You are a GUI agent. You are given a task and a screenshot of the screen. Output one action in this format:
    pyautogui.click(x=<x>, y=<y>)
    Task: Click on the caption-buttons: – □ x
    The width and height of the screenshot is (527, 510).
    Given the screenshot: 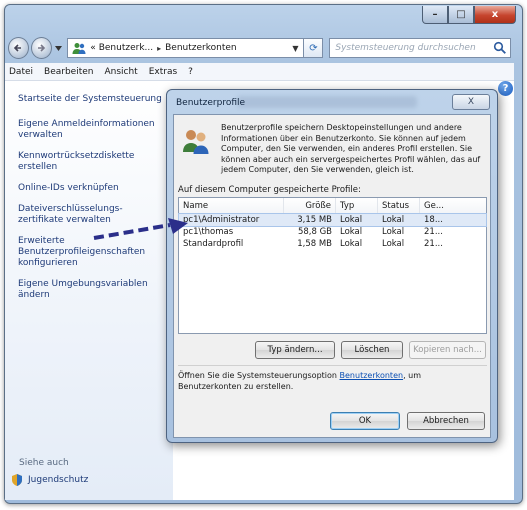 What is the action you would take?
    pyautogui.click(x=469, y=15)
    